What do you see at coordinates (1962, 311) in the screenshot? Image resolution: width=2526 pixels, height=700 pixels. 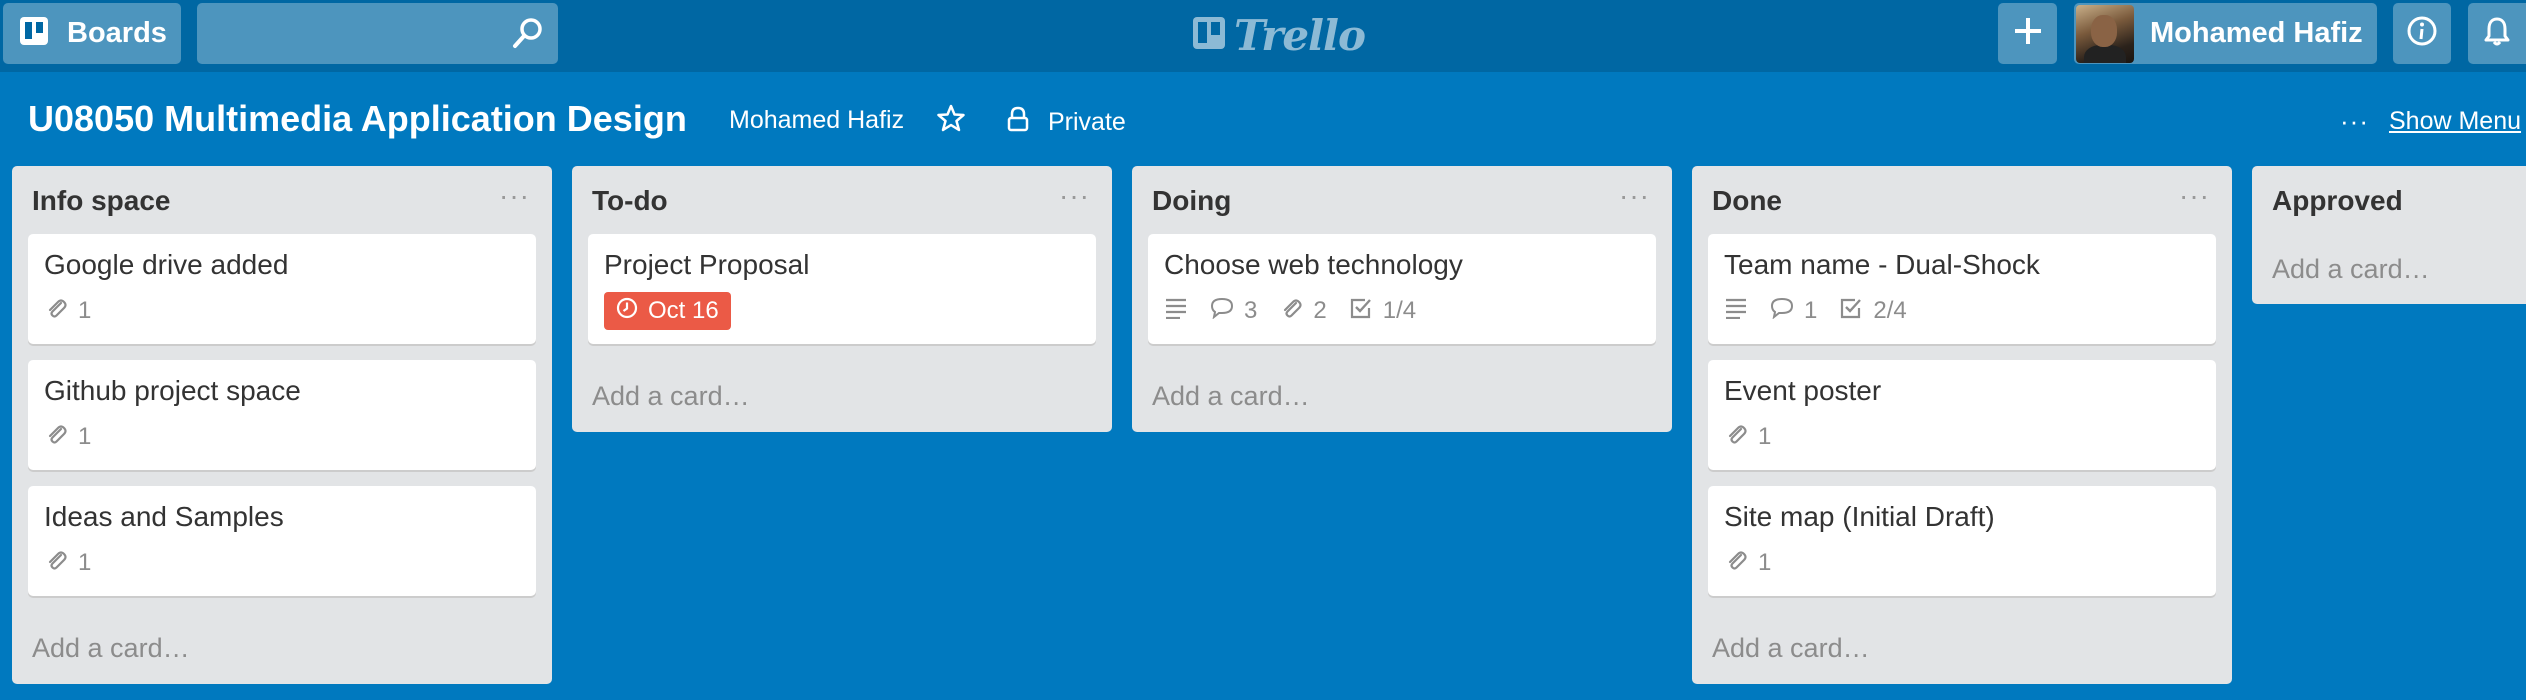 I see `card-badges: 1 2/4` at bounding box center [1962, 311].